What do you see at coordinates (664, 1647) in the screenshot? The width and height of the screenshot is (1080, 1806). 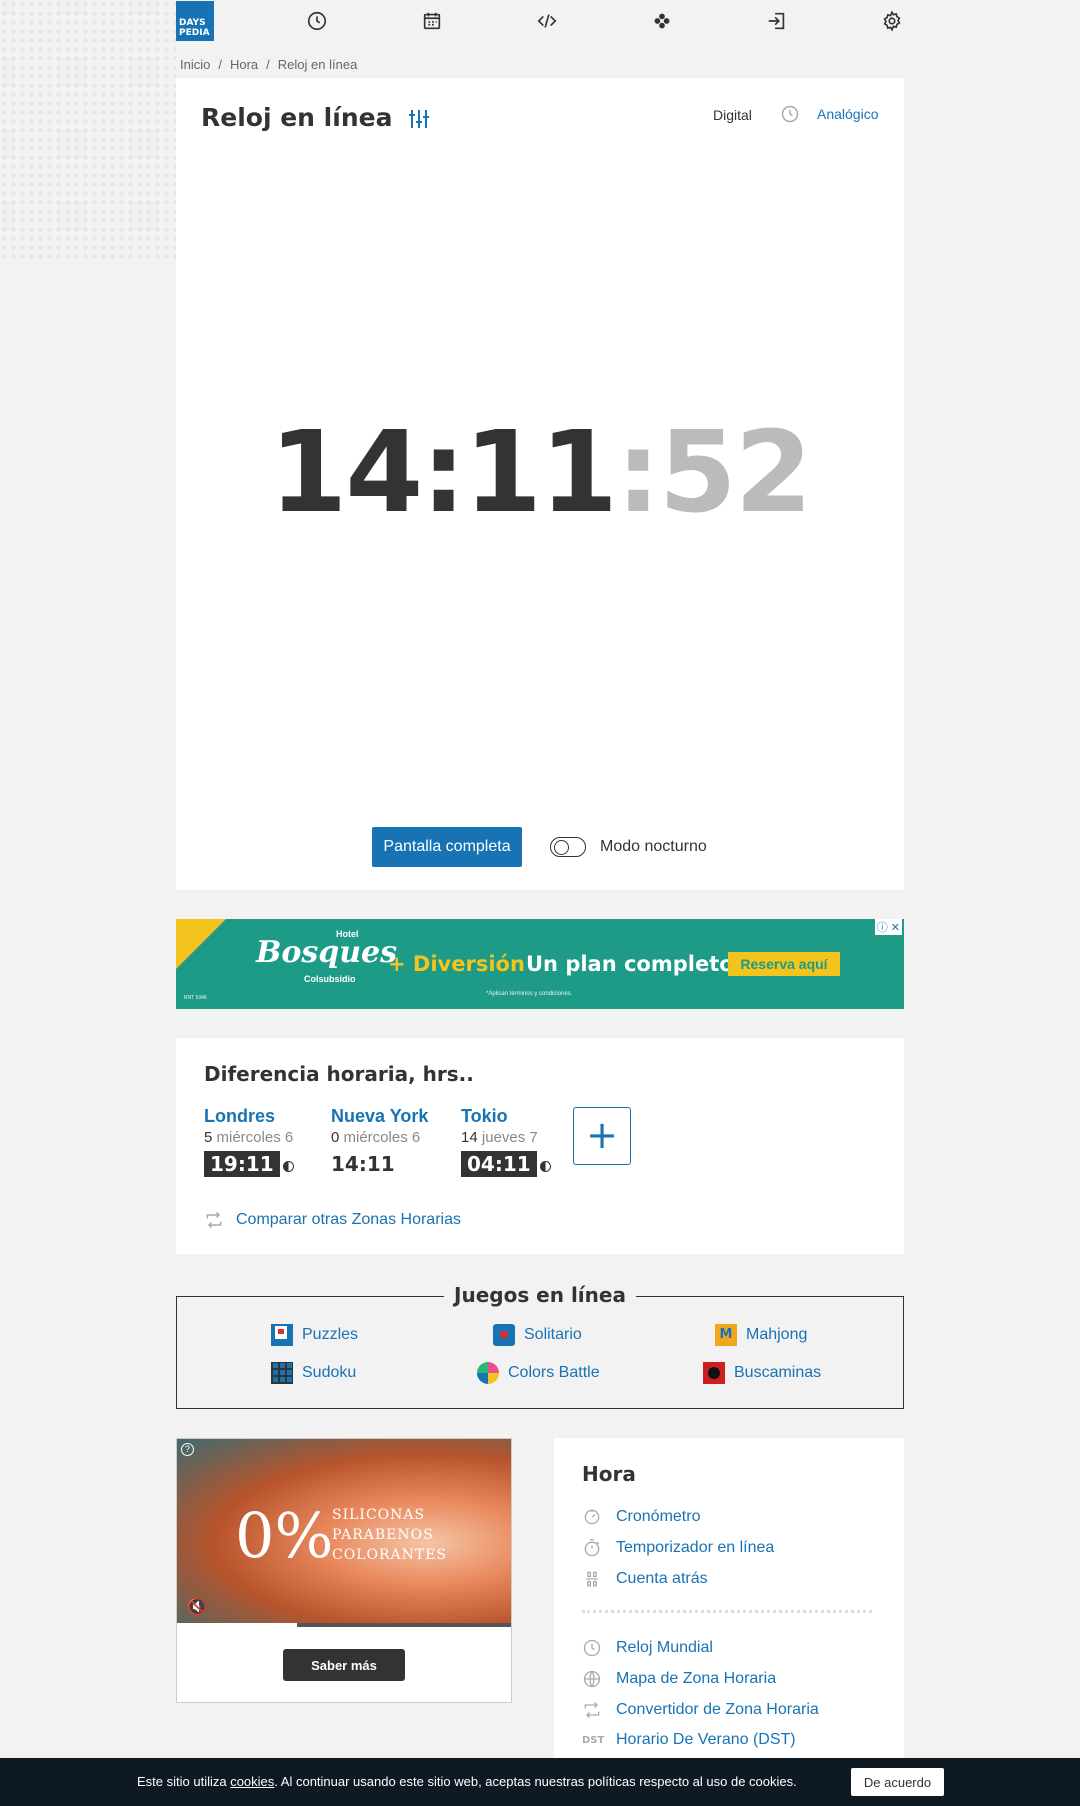 I see `link-label: Reloj Mundial` at bounding box center [664, 1647].